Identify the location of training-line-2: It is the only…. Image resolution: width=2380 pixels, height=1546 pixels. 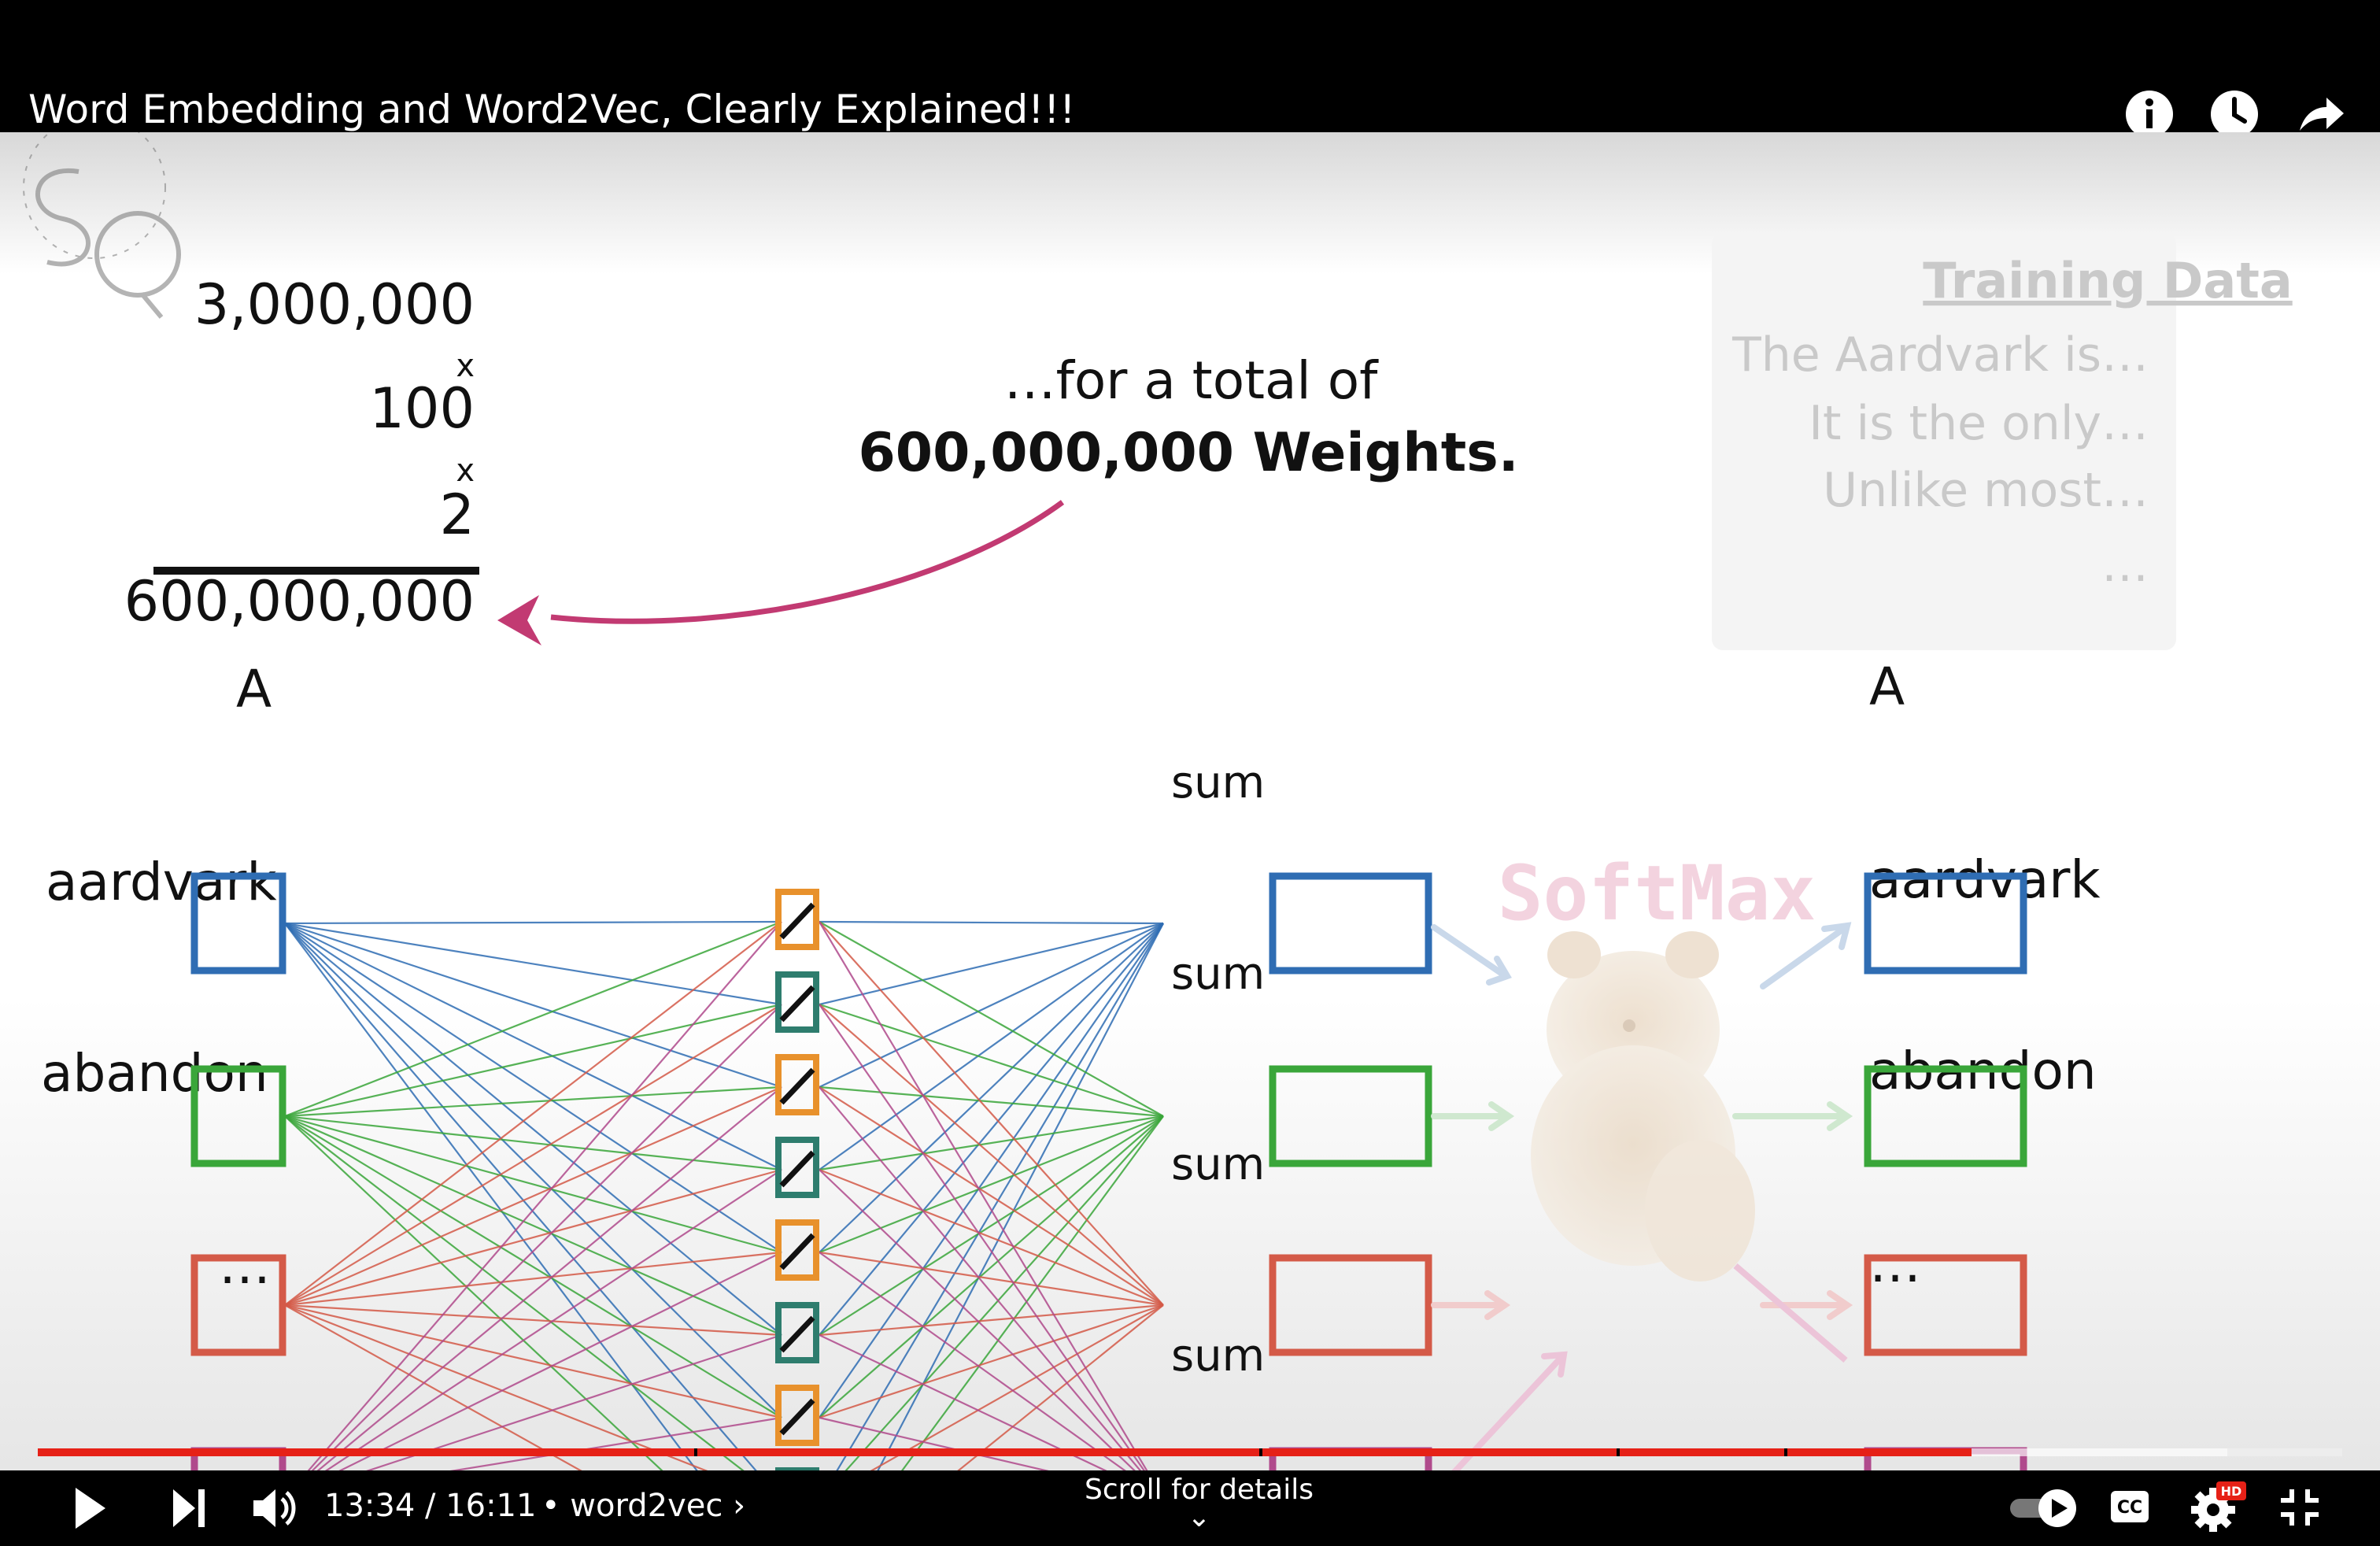
(1979, 423).